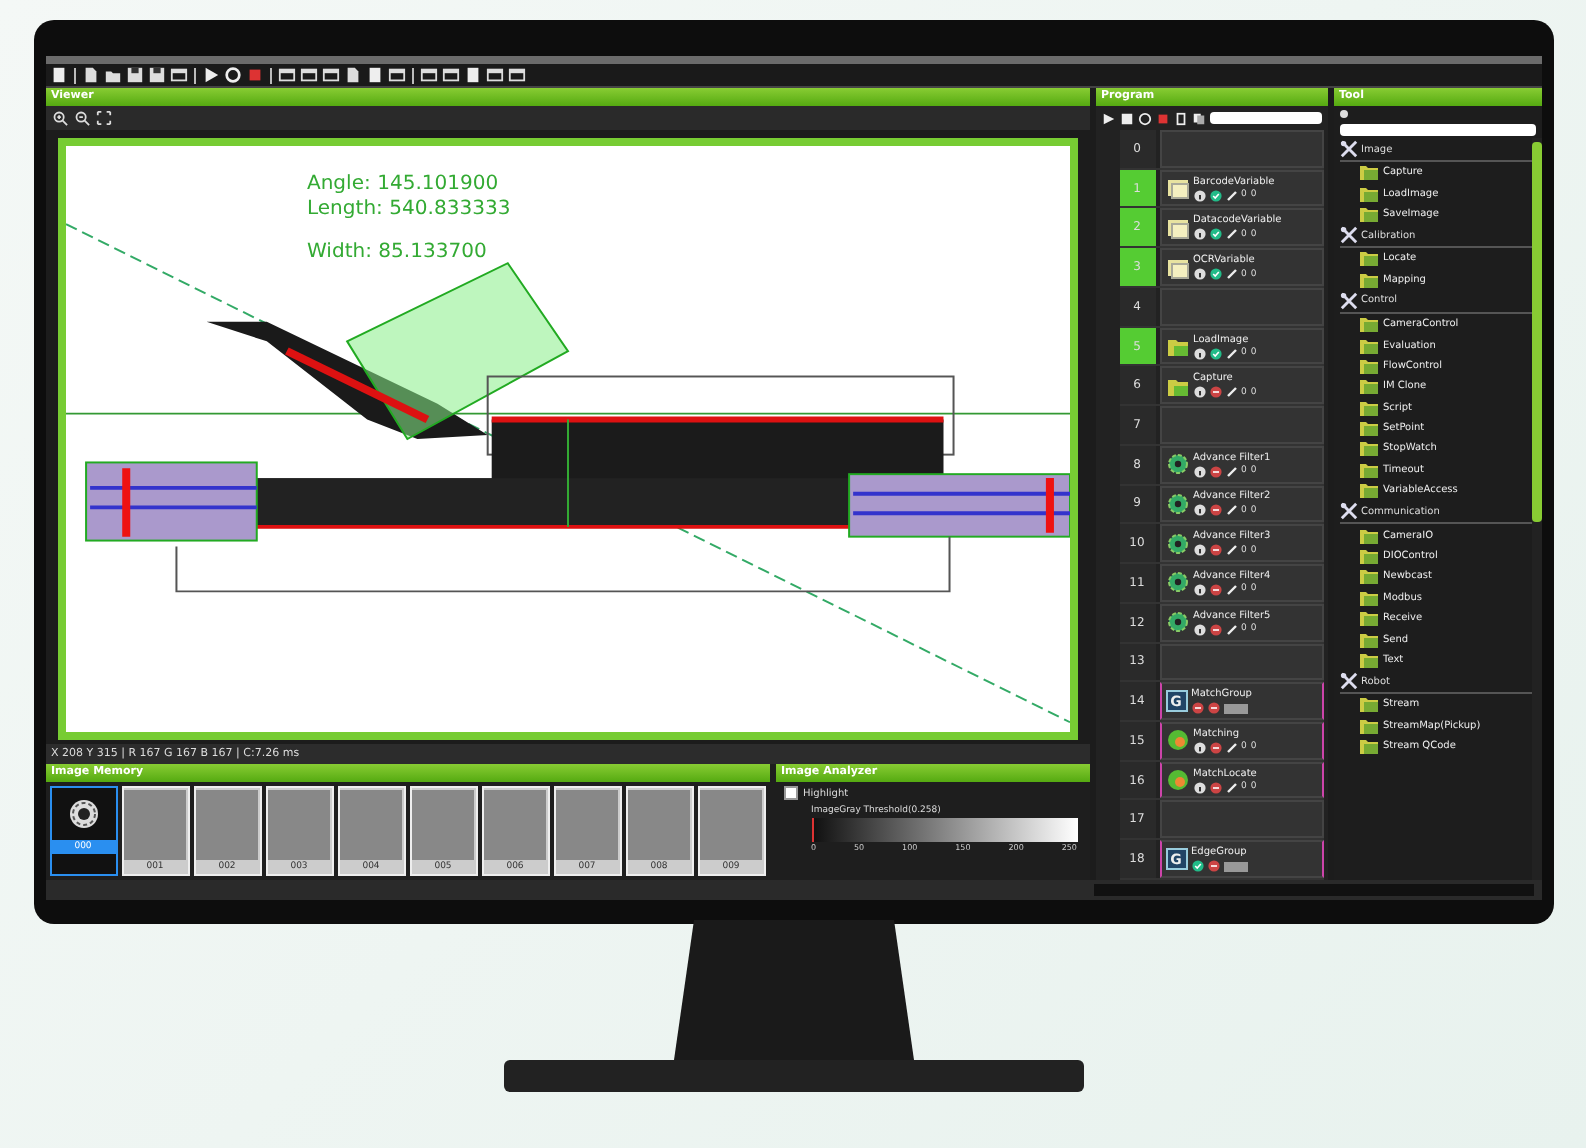  Describe the element at coordinates (1126, 118) in the screenshot. I see `stop-icon` at that location.